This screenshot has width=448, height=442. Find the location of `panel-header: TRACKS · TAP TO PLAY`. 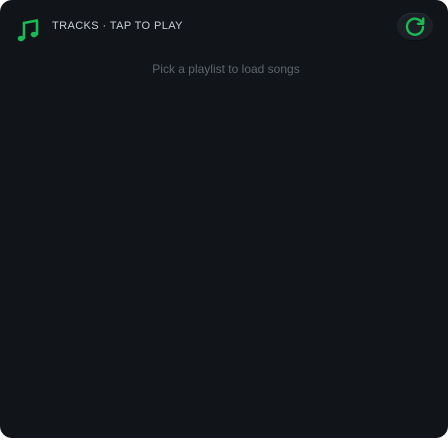

panel-header: TRACKS · TAP TO PLAY is located at coordinates (224, 26).